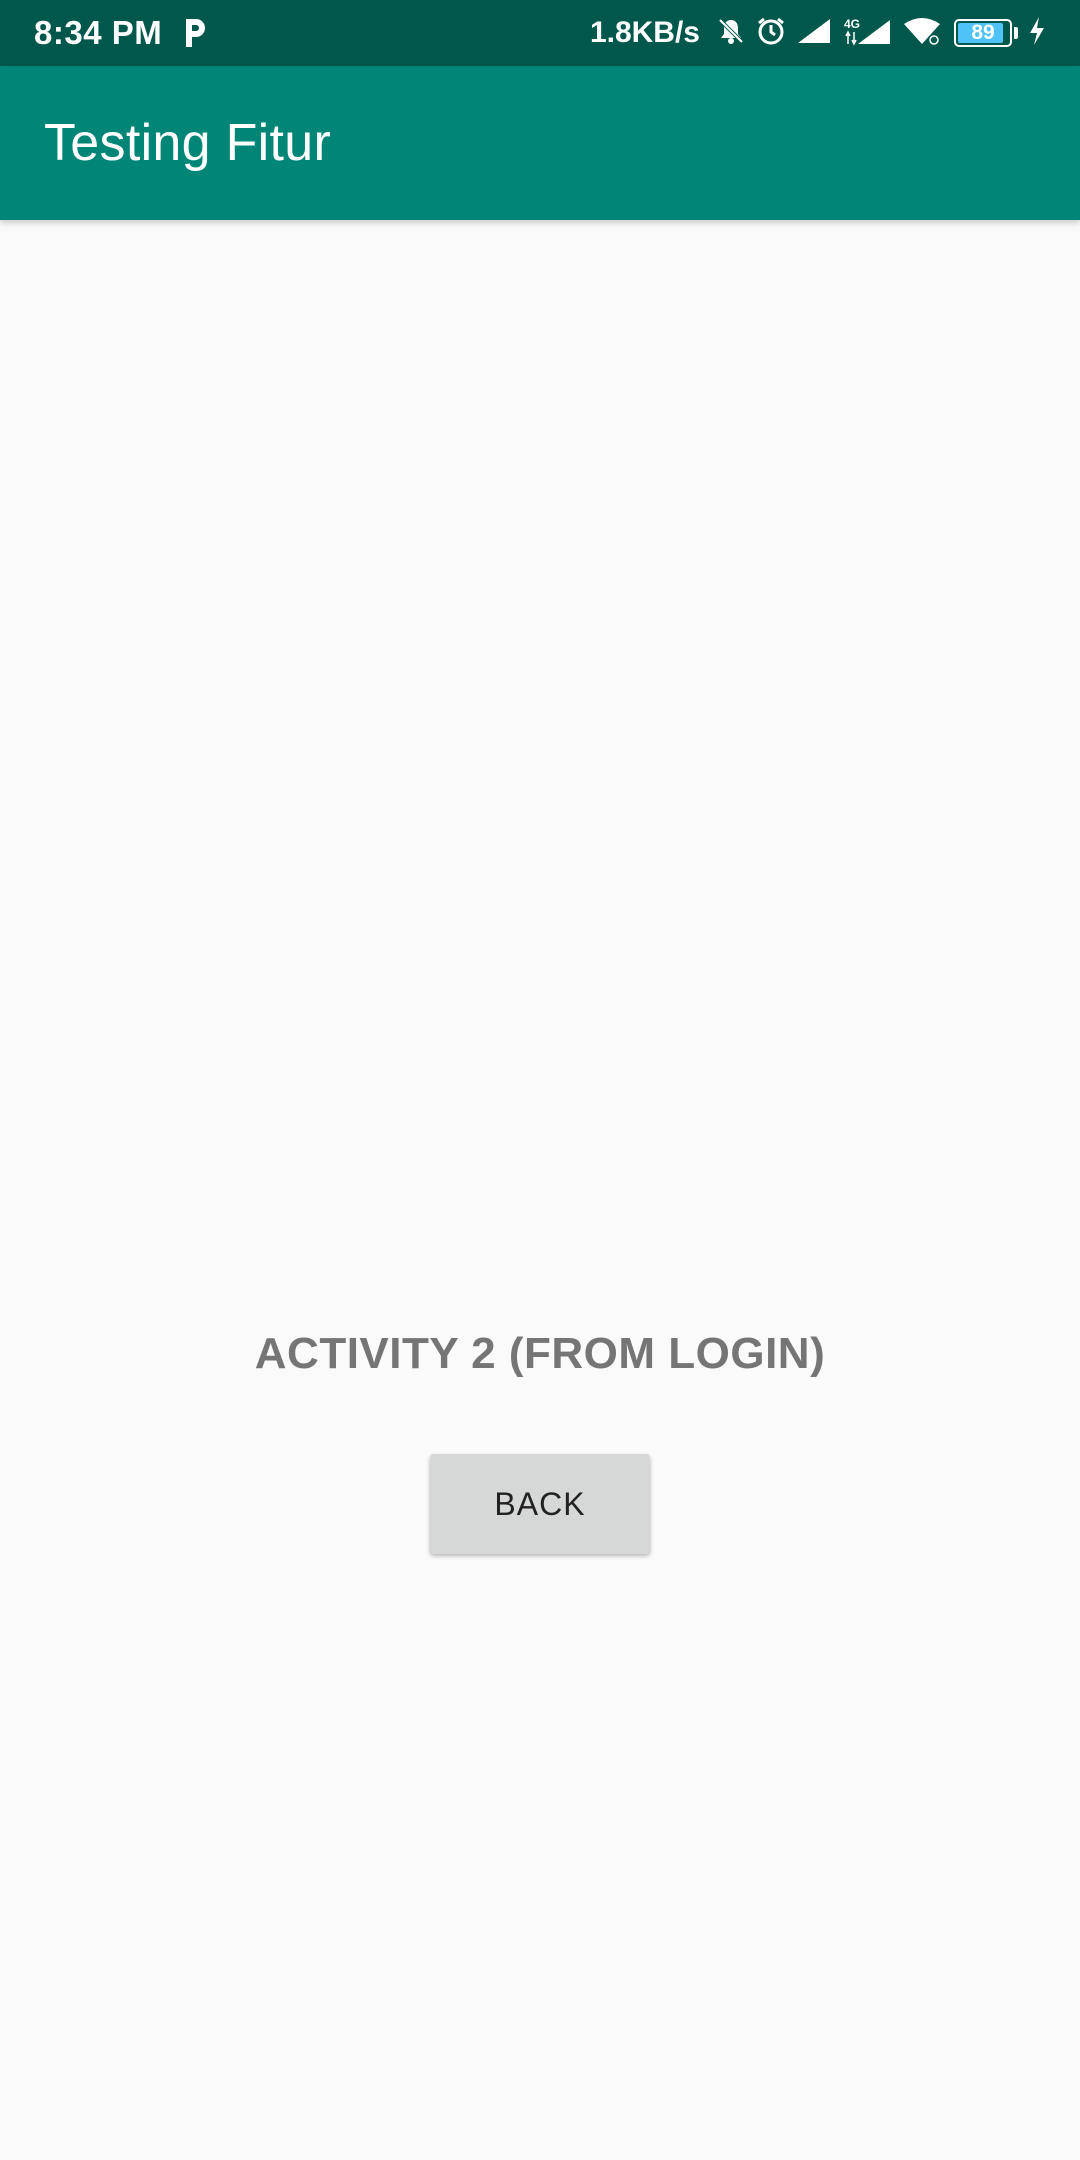  What do you see at coordinates (731, 33) in the screenshot?
I see `mute-bell-icon` at bounding box center [731, 33].